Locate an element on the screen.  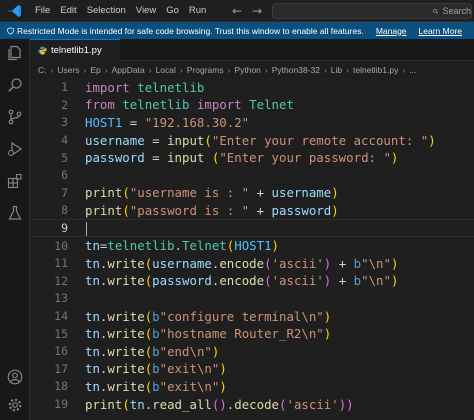
breadcrumb-item: Local is located at coordinates (166, 70).